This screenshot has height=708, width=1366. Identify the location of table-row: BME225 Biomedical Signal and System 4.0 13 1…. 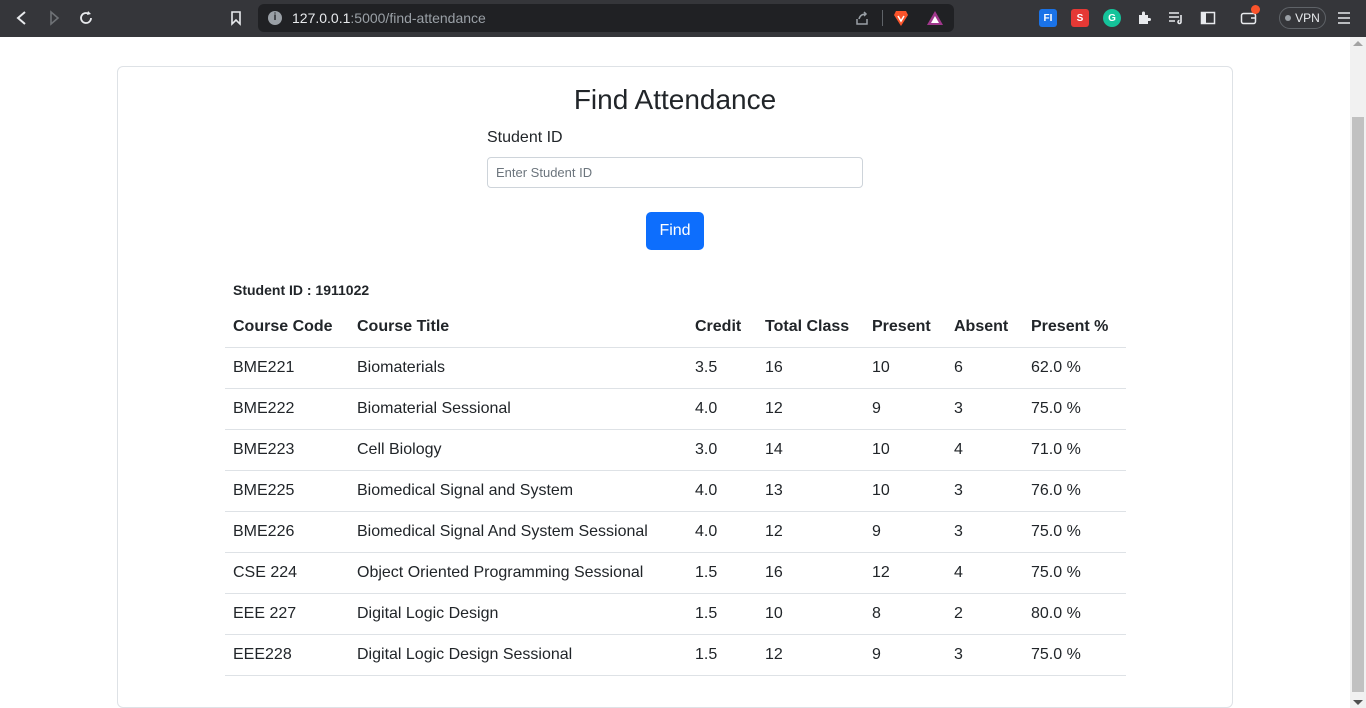
(675, 491).